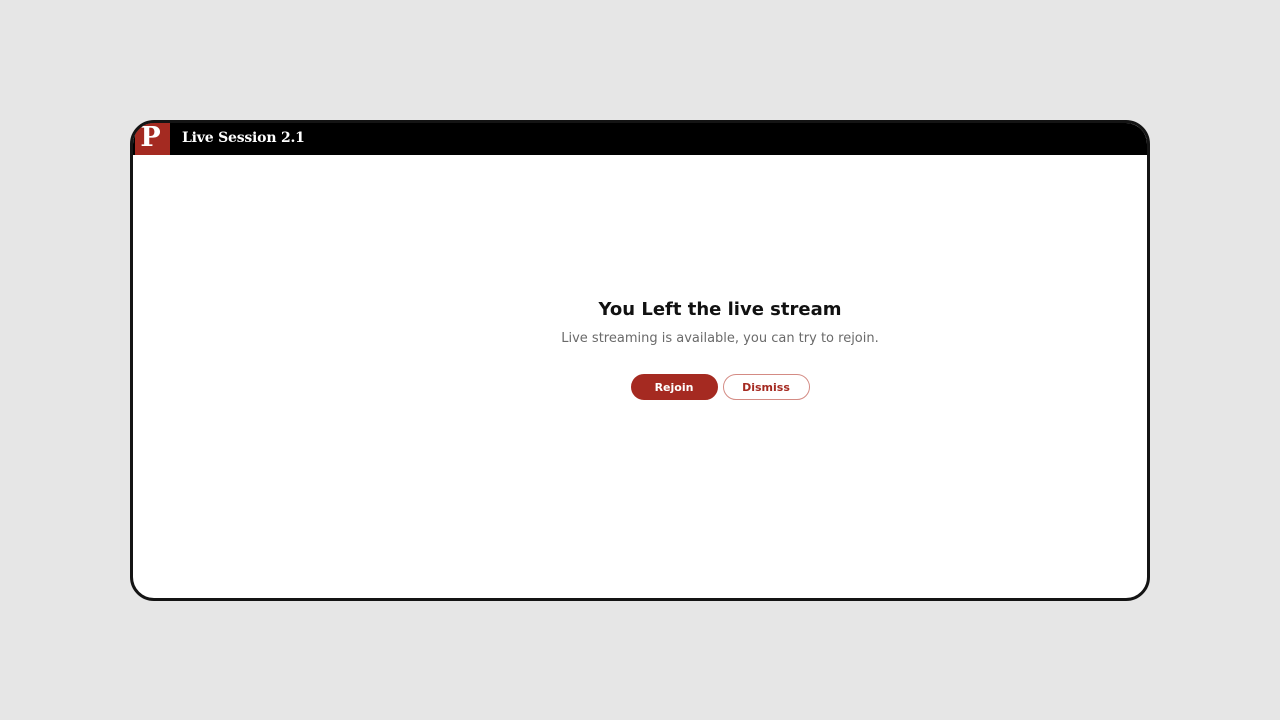  Describe the element at coordinates (720, 387) in the screenshot. I see `action-buttons: Rejoin Dismiss` at that location.